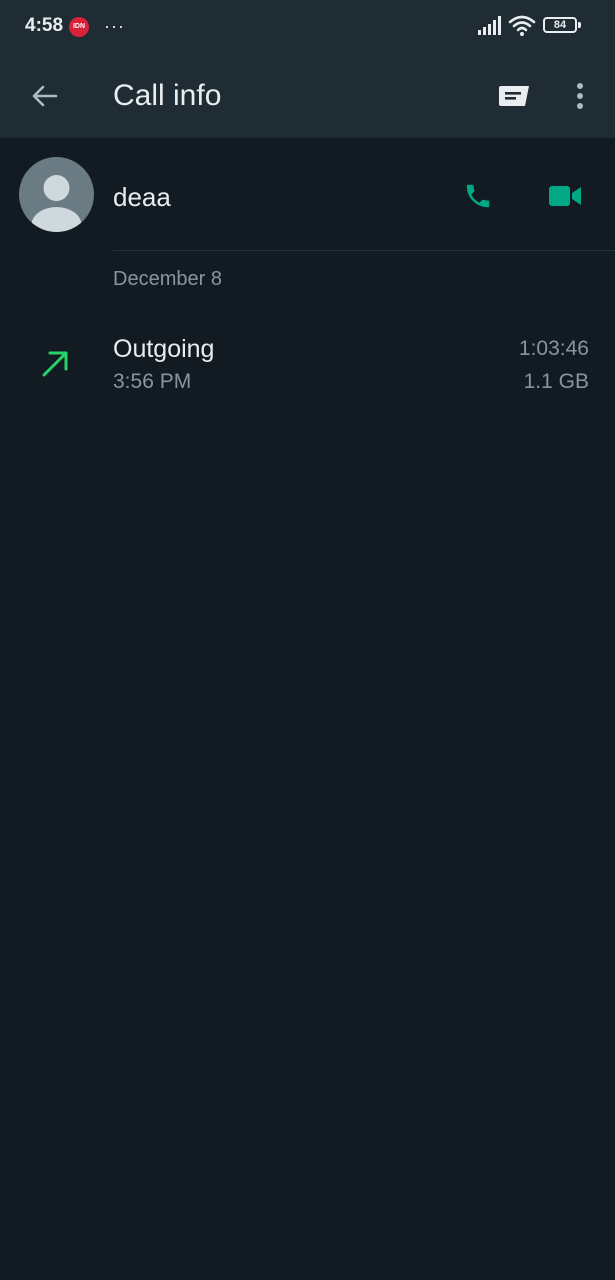 This screenshot has height=1280, width=615. I want to click on call-time: 3:56 PM, so click(152, 381).